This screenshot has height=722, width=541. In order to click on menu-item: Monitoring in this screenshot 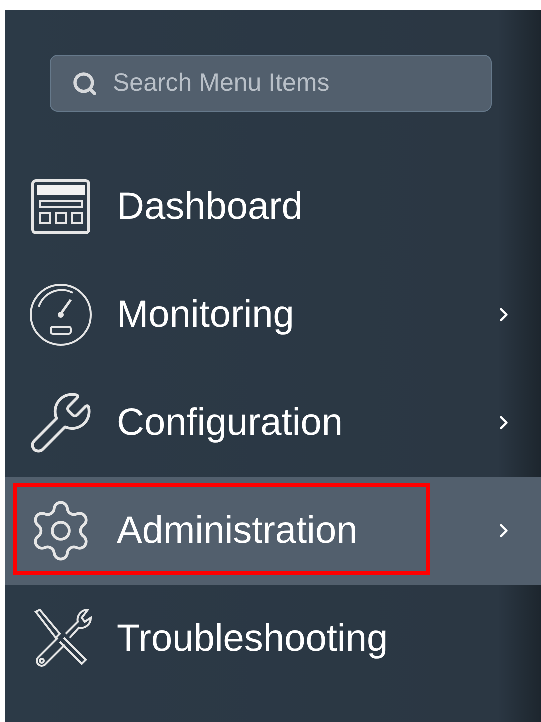, I will do `click(273, 315)`.